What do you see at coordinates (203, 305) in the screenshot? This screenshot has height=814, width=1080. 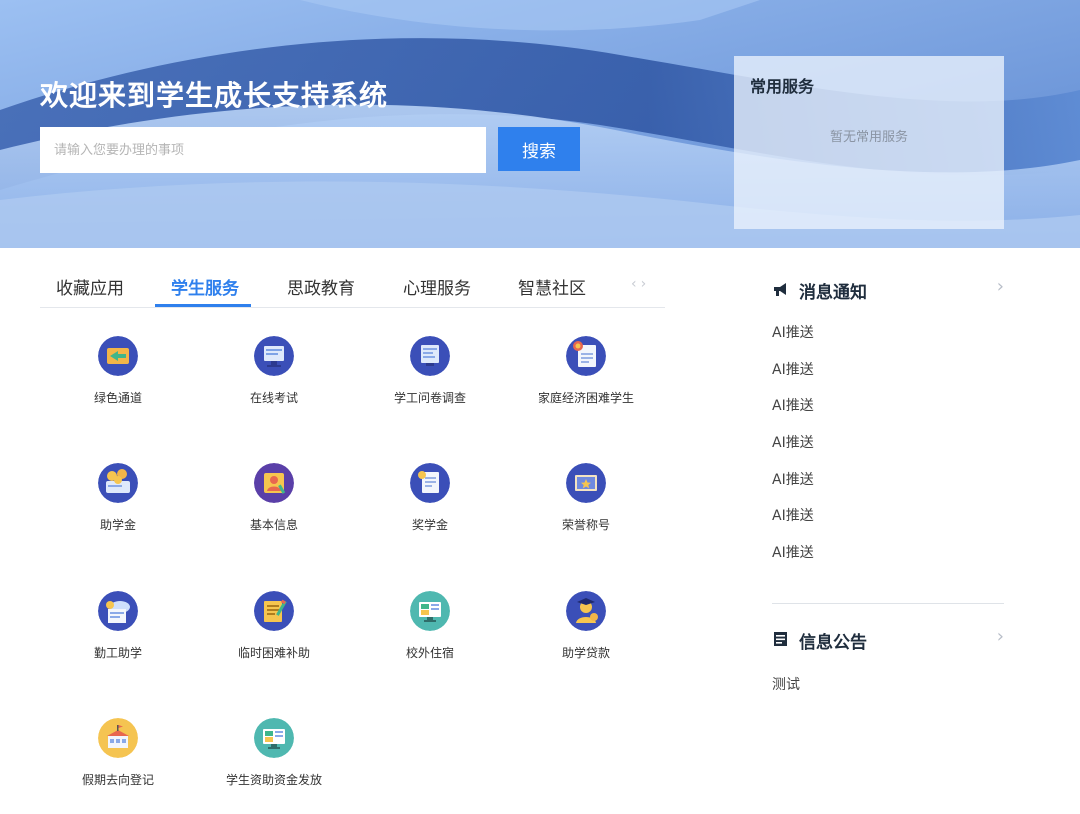 I see `active-tab-indicator` at bounding box center [203, 305].